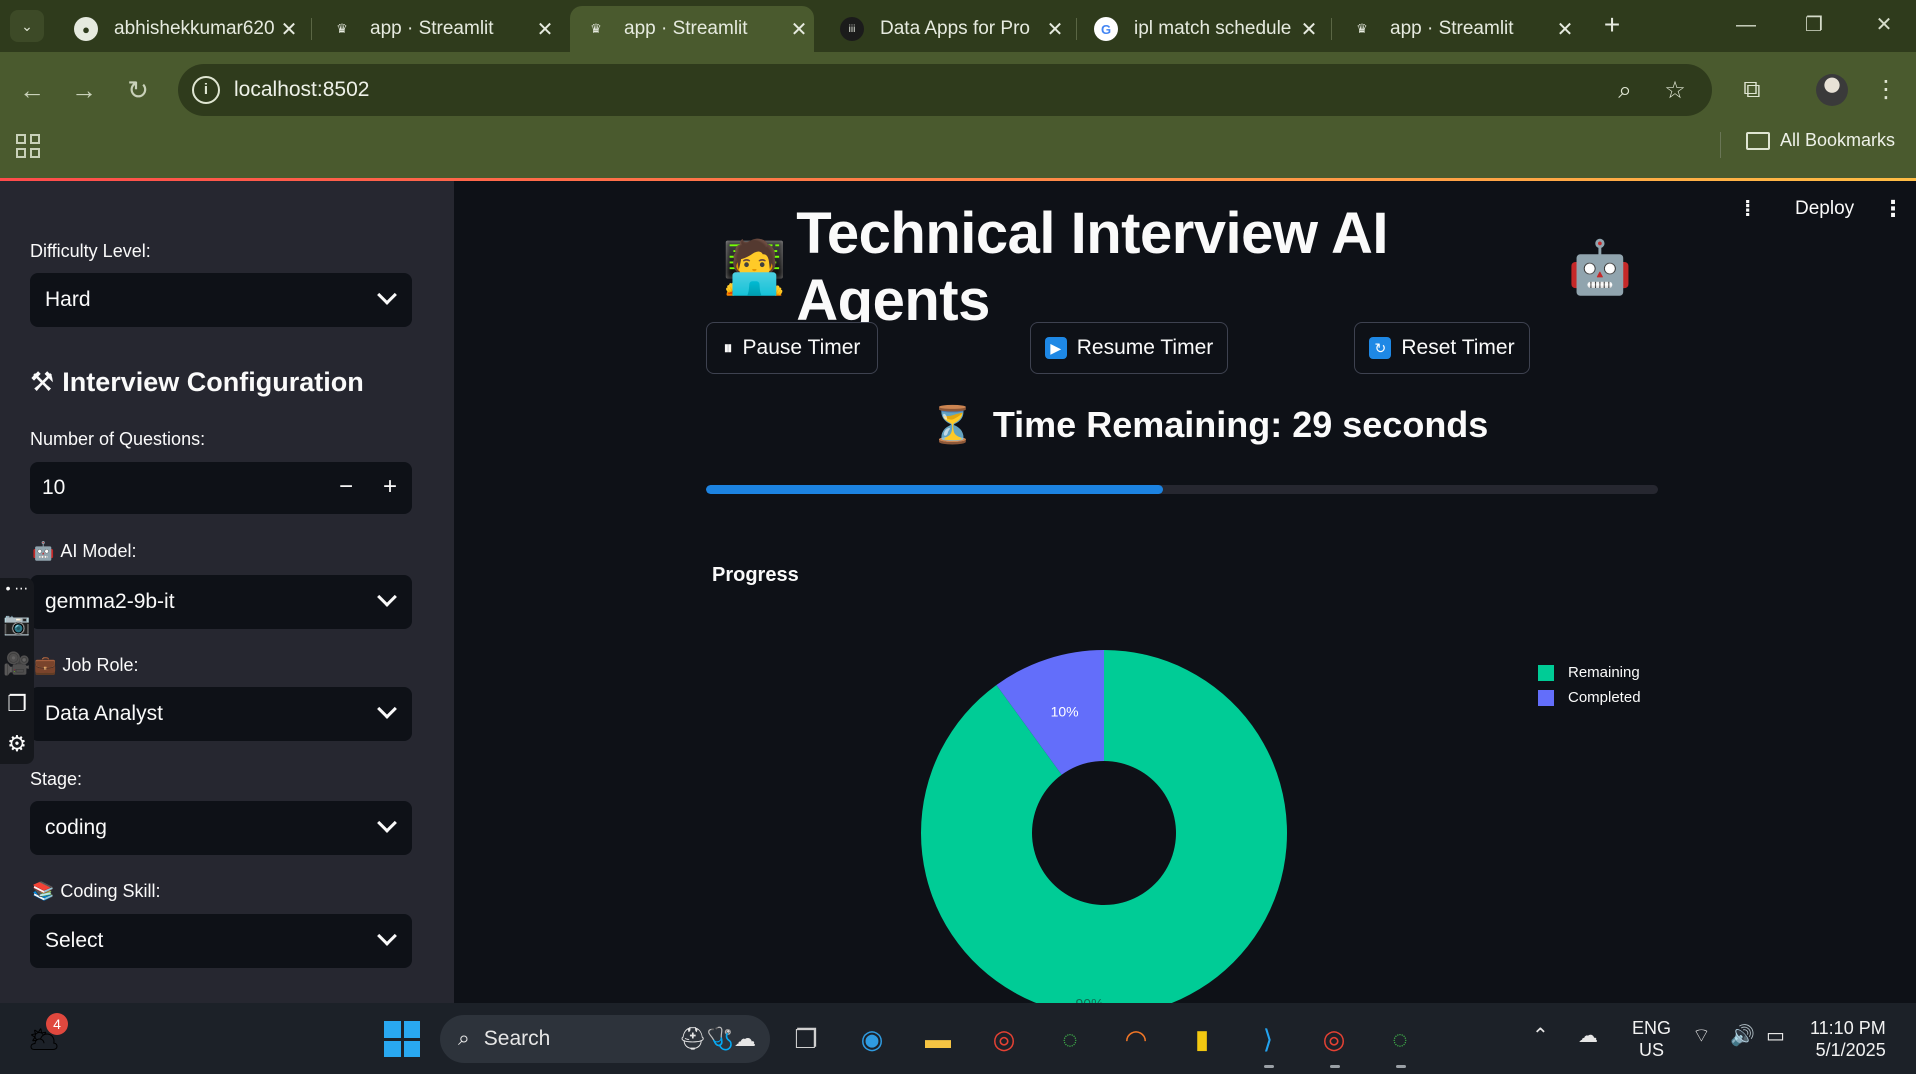  Describe the element at coordinates (1604, 697) in the screenshot. I see `legend-label-completed: Completed` at that location.